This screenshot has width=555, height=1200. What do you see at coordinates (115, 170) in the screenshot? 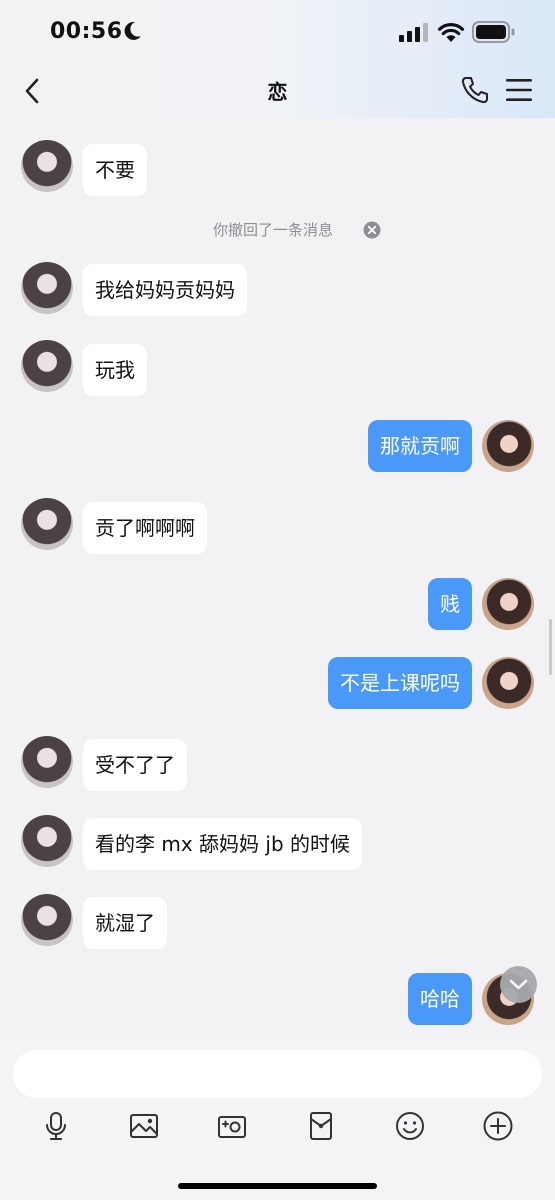
I see `message-bubble-incoming: 不要` at bounding box center [115, 170].